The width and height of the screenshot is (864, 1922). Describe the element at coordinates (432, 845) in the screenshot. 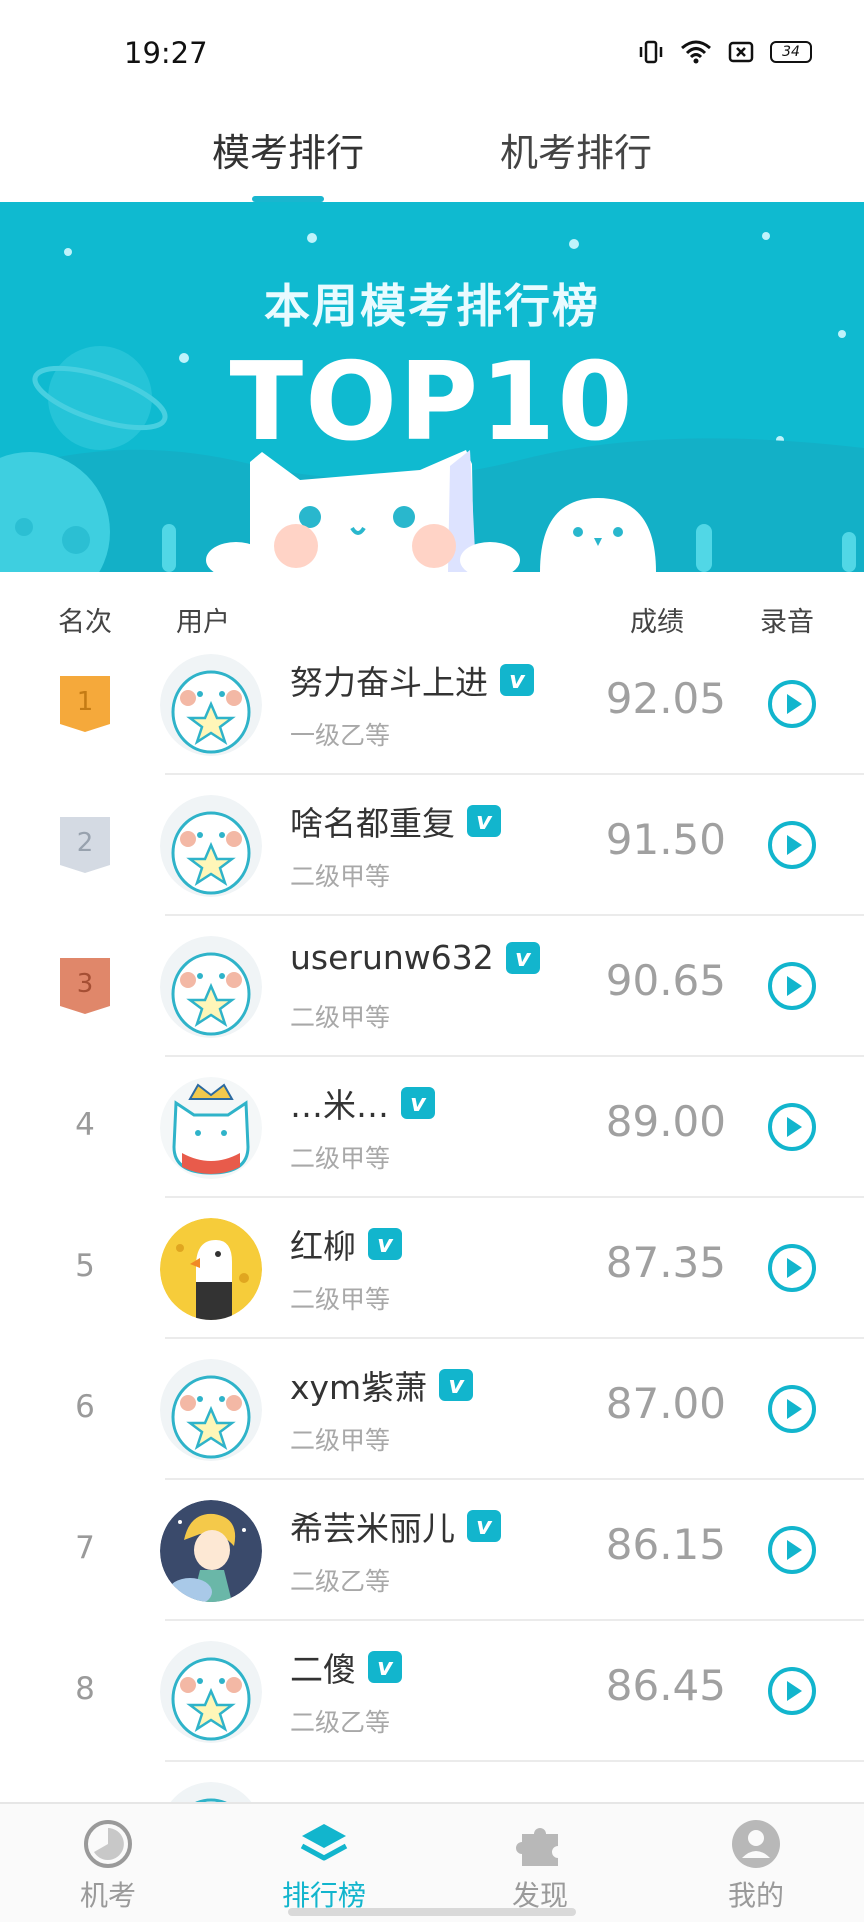

I see `table-row: 2 啥名都重复 v 二级甲等 91.50` at that location.